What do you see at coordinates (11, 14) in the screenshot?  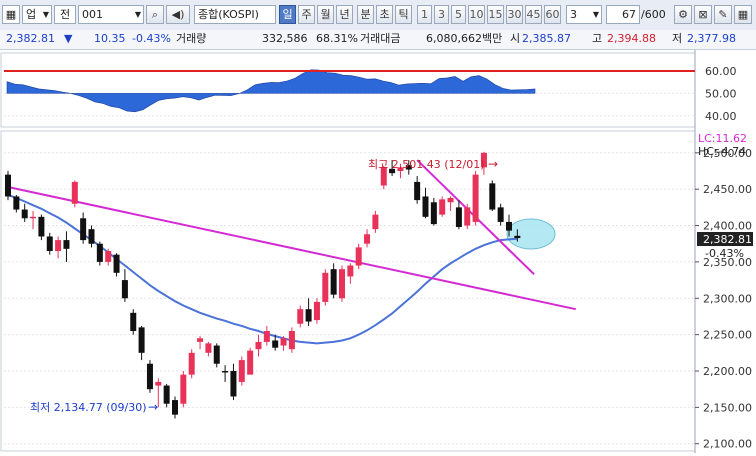 I see `toolbar-left-icon: ▦` at bounding box center [11, 14].